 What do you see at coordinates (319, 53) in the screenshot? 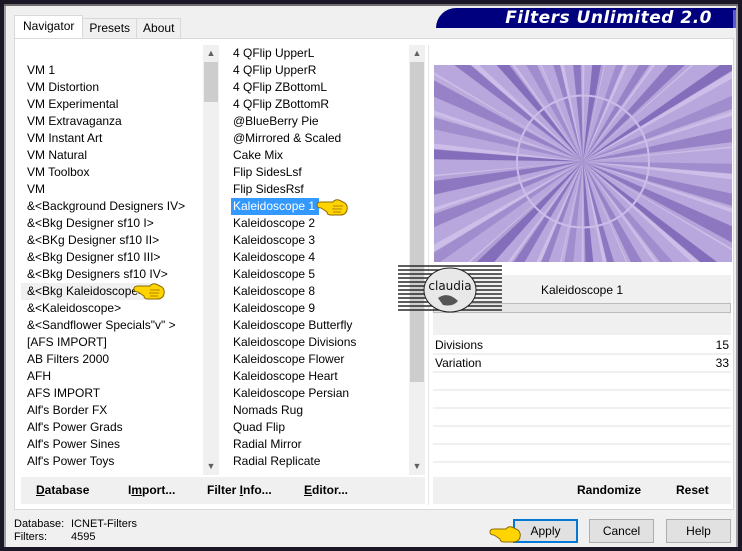
I see `list-item: 4 QFlip UpperL` at bounding box center [319, 53].